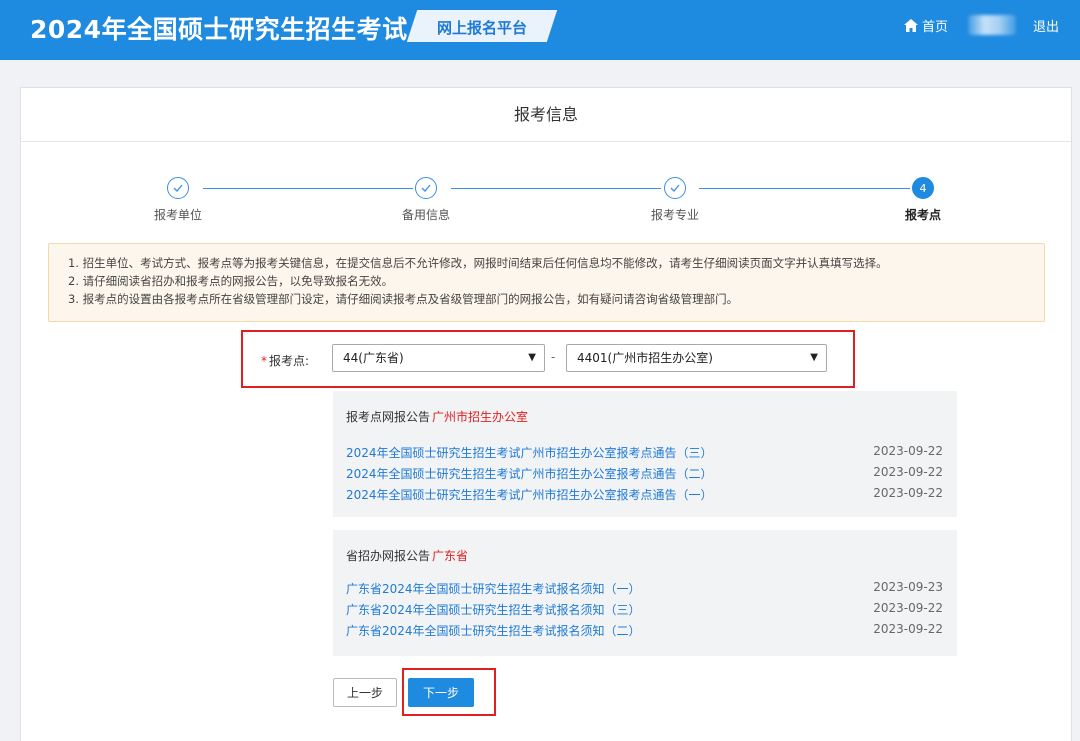 The width and height of the screenshot is (1080, 741). I want to click on top-bar: 2024年全国硕士研究生招生考试 网上报名平台 首页 退出, so click(540, 30).